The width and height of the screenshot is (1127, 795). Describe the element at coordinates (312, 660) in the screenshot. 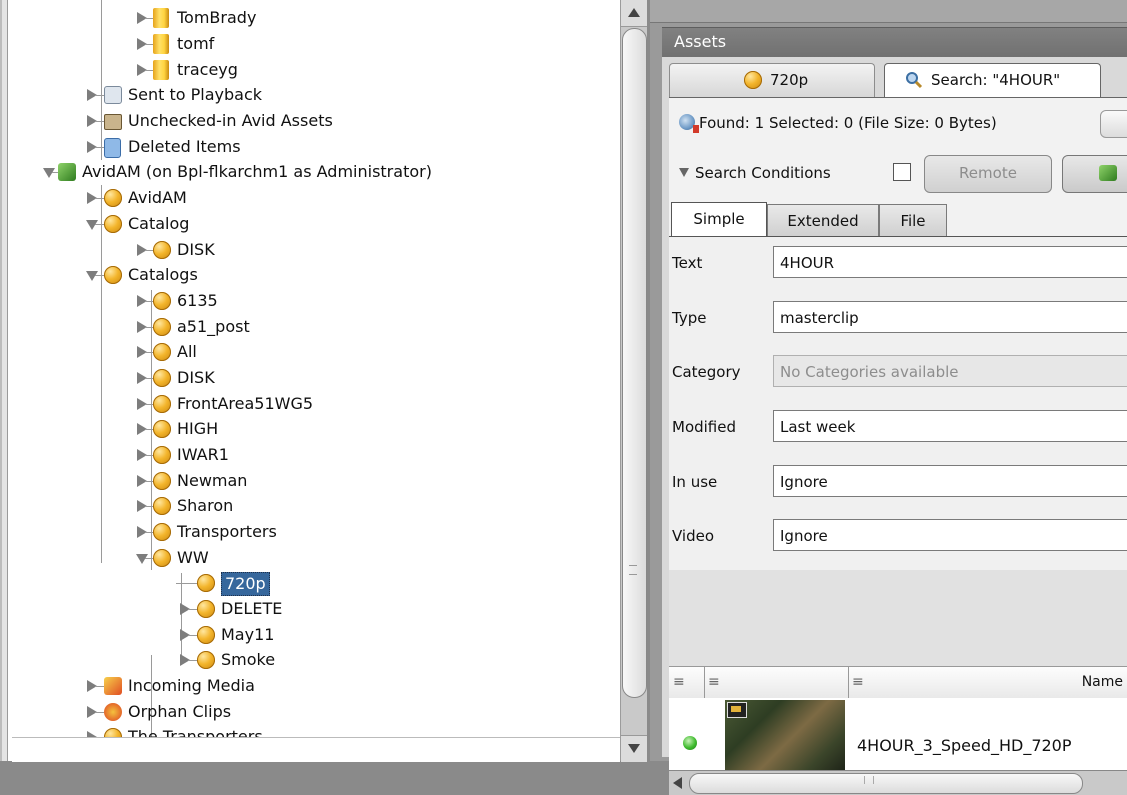

I see `tree-node: Smoke` at that location.